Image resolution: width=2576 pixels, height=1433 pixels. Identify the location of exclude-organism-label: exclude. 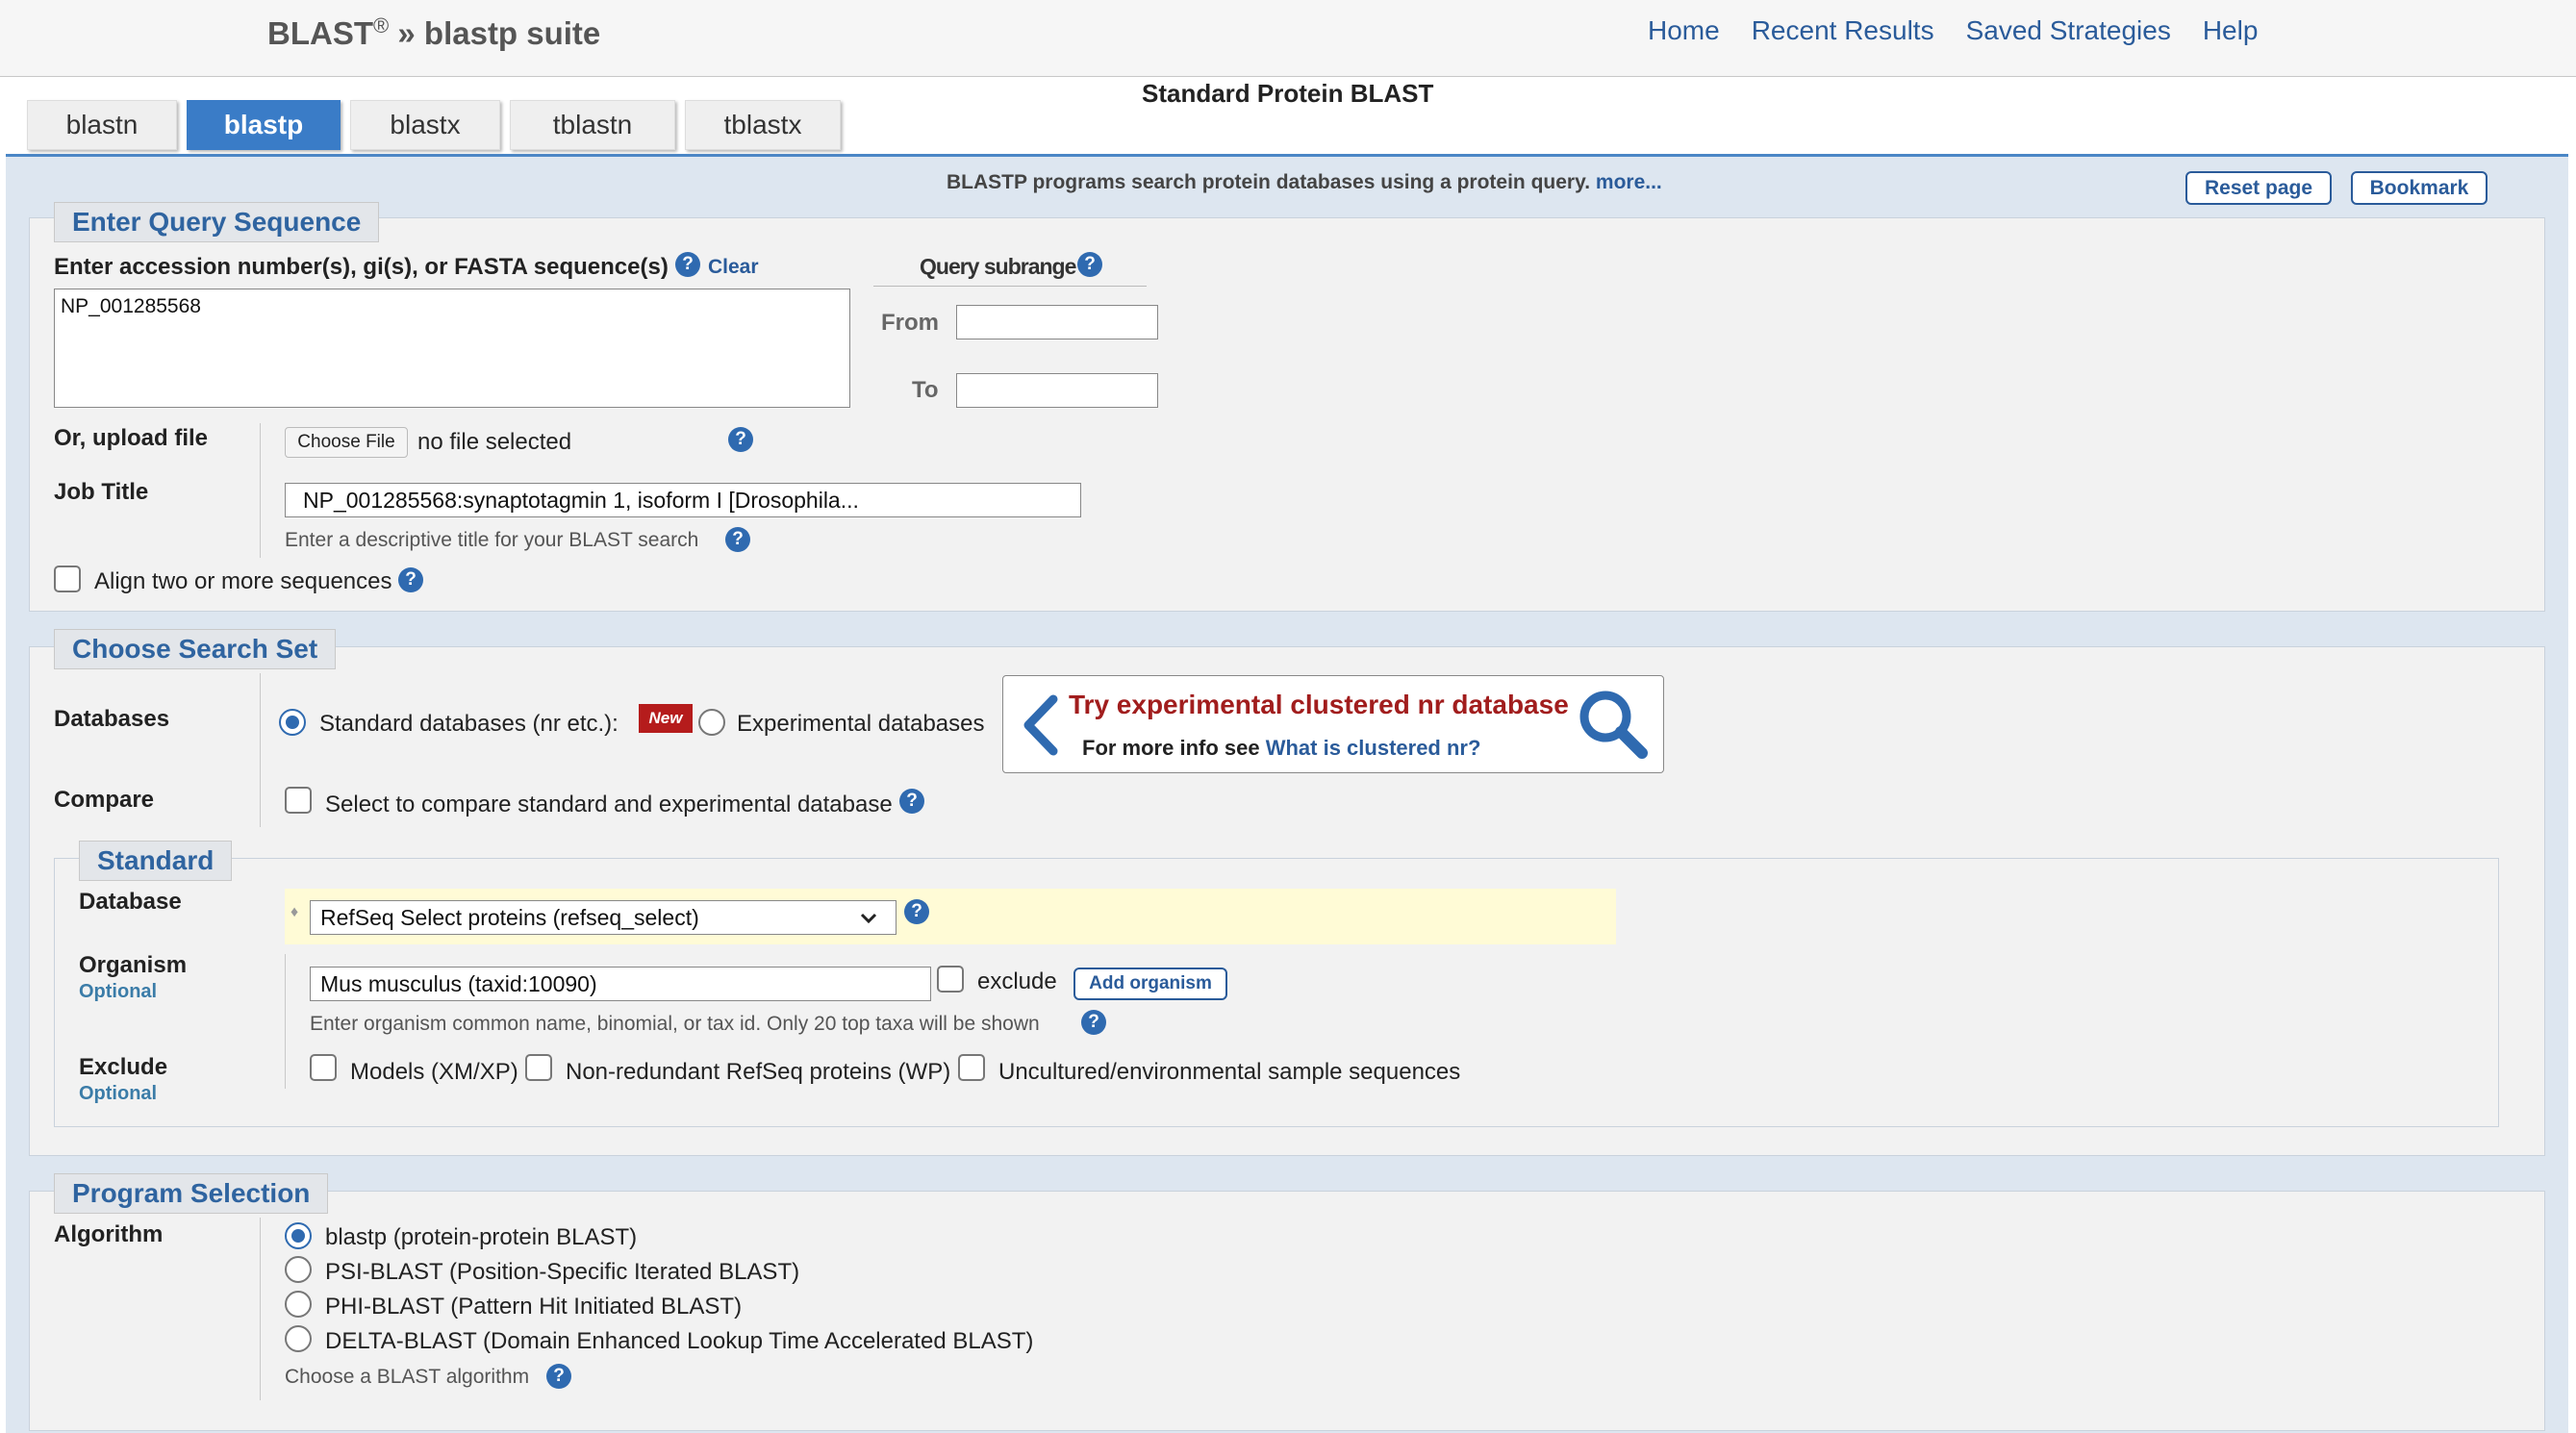
(1017, 981).